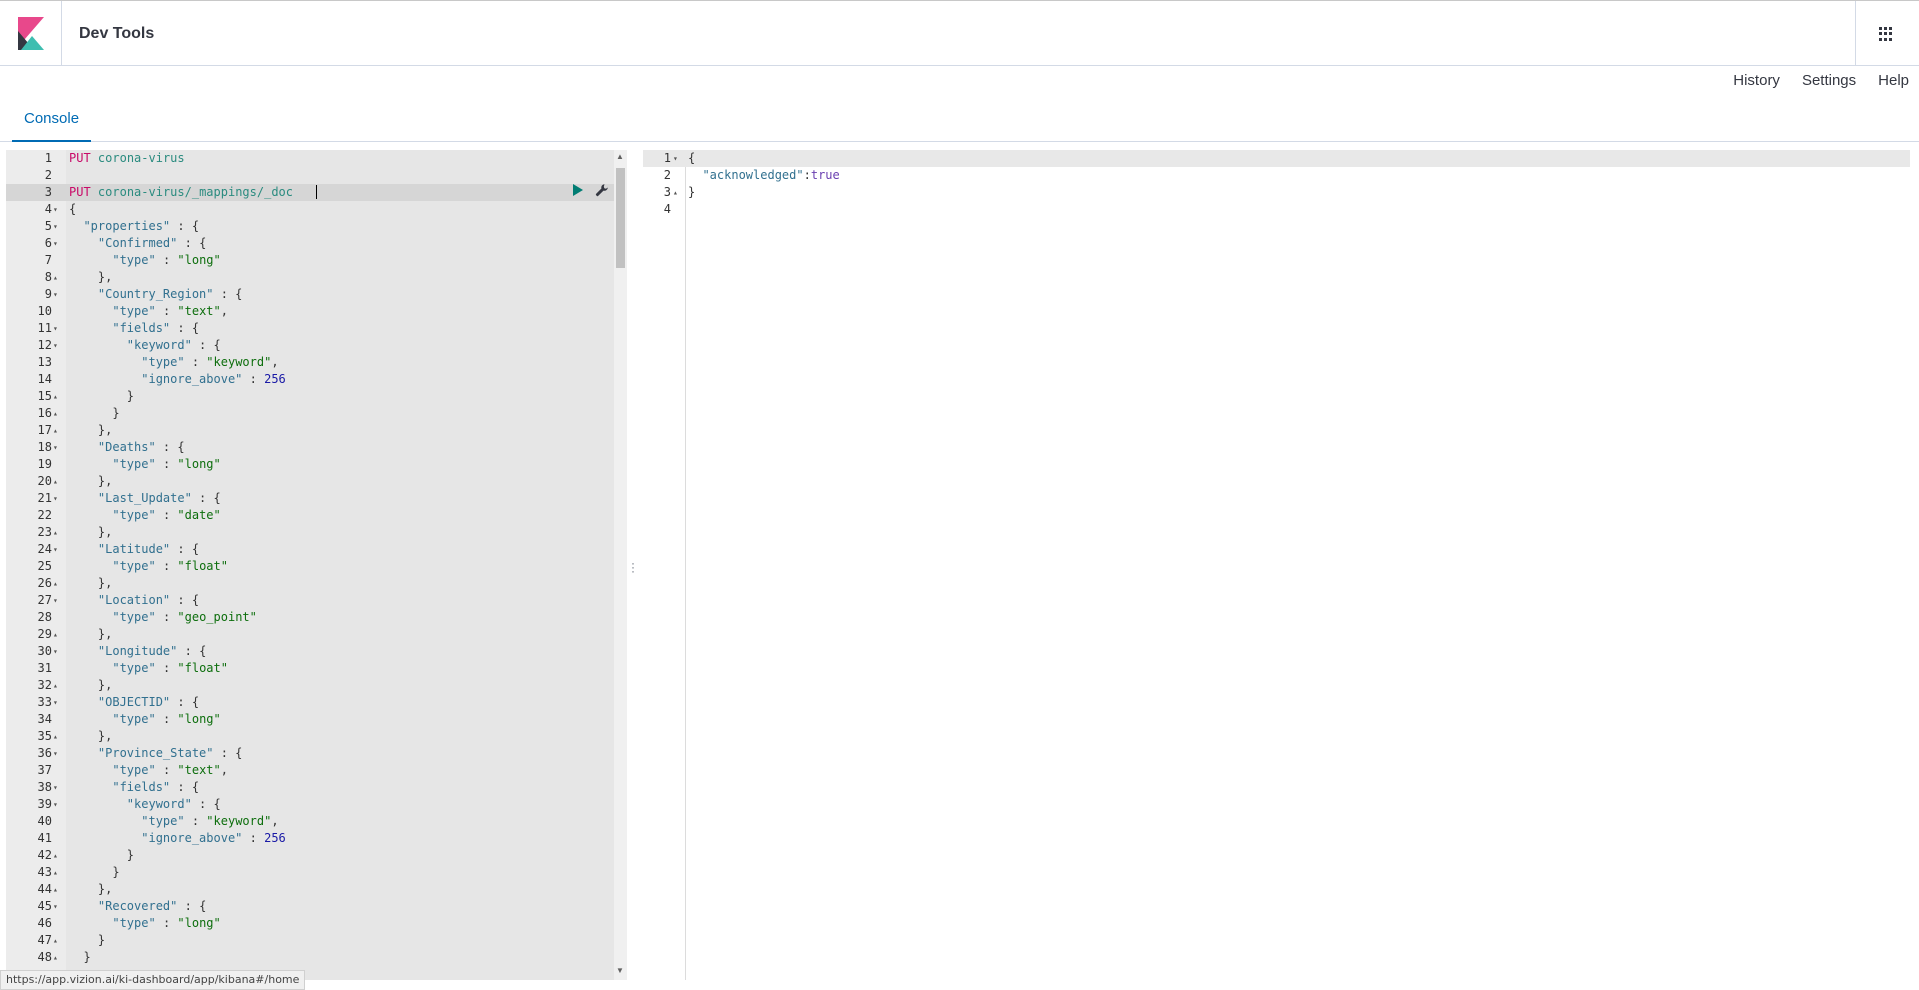  What do you see at coordinates (316, 957) in the screenshot?
I see `editor-line: 48 ▴ }` at bounding box center [316, 957].